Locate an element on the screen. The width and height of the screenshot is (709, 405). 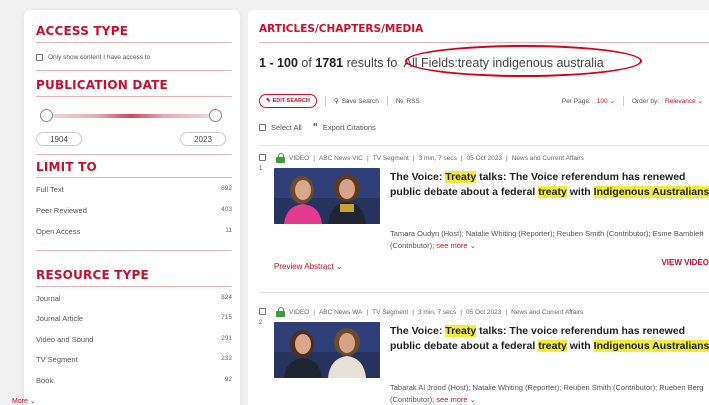
result-number: 1 is located at coordinates (261, 169).